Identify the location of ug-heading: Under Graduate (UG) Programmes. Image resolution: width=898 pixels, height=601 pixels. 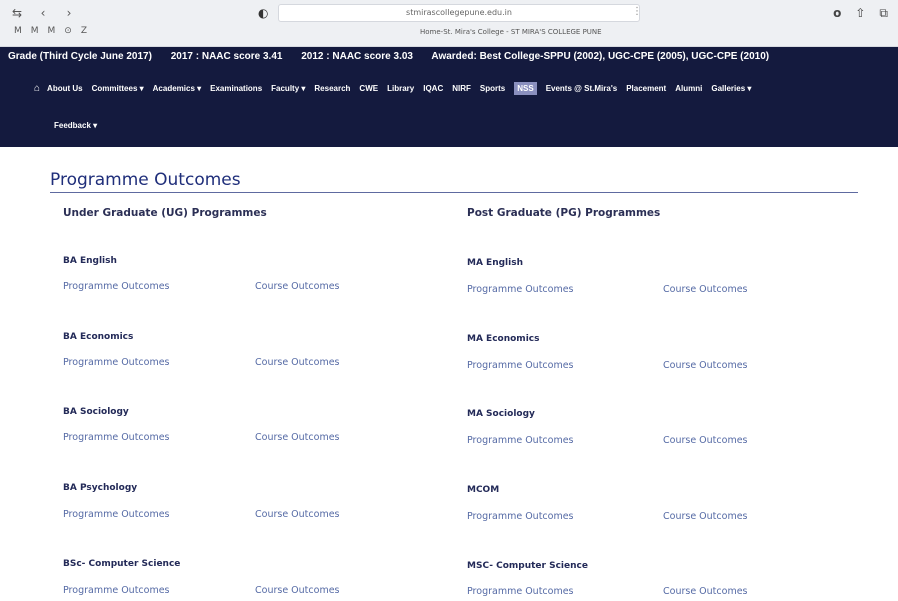
(165, 213).